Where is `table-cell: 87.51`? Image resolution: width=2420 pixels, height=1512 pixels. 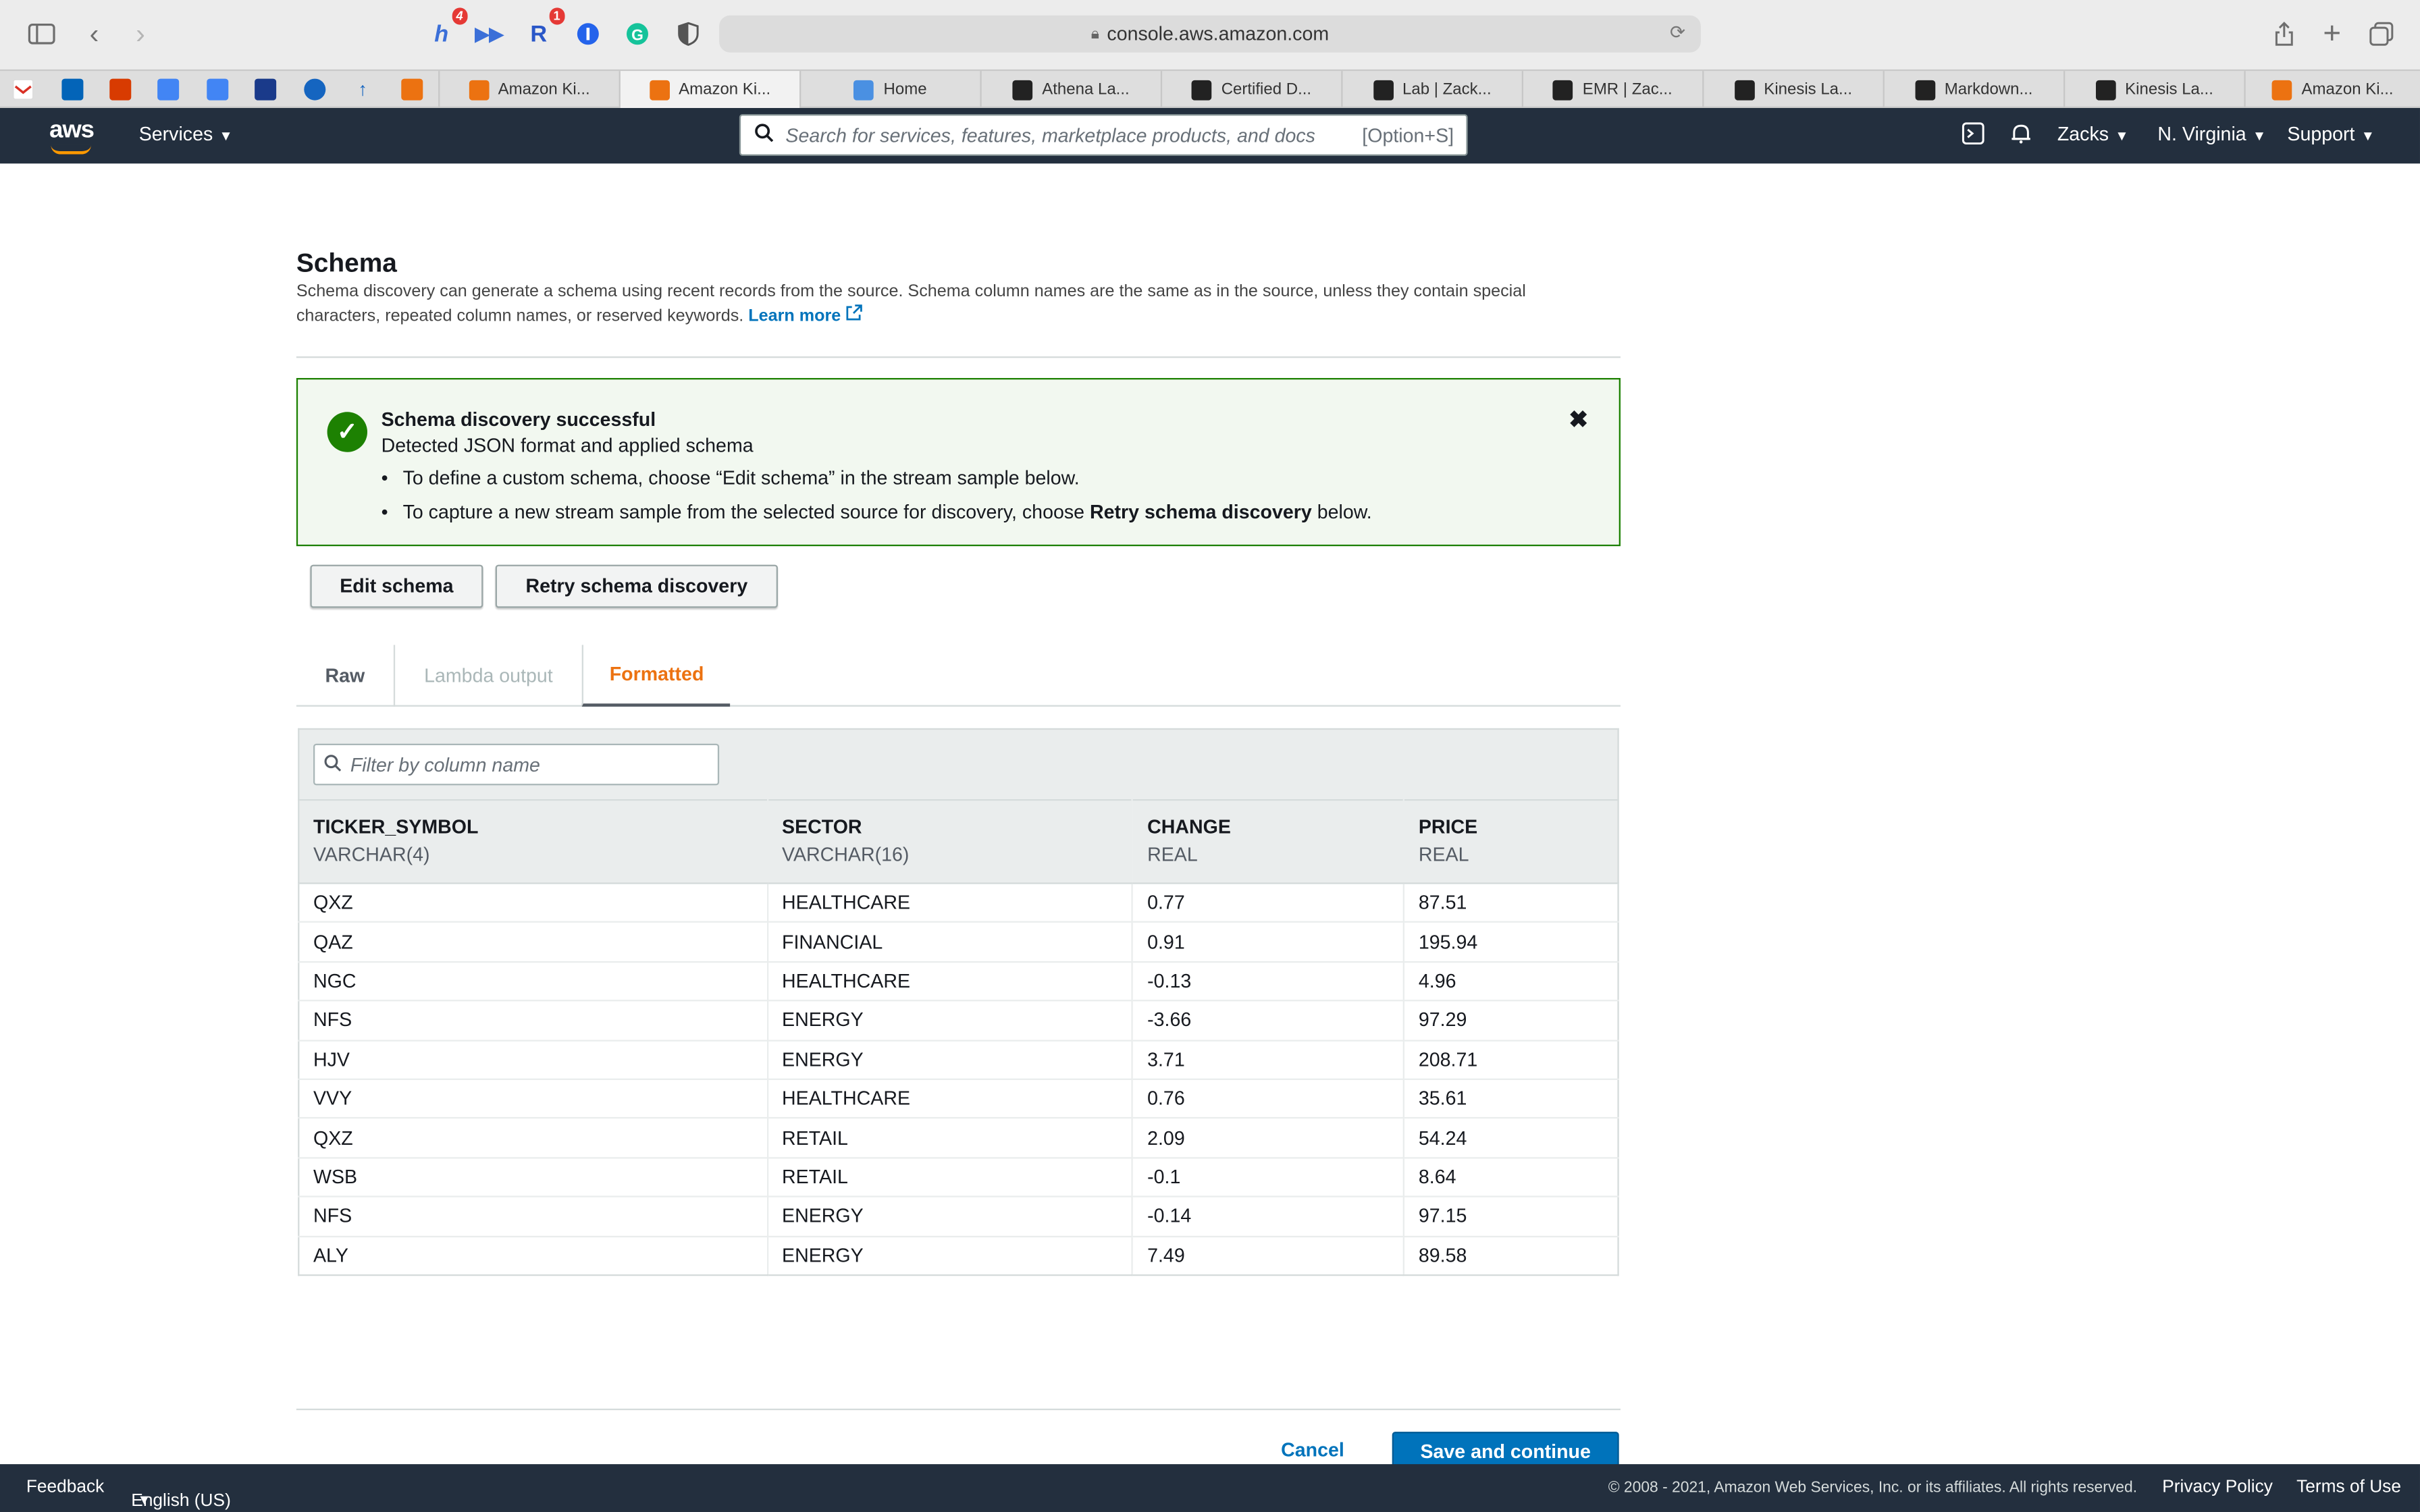 table-cell: 87.51 is located at coordinates (1511, 902).